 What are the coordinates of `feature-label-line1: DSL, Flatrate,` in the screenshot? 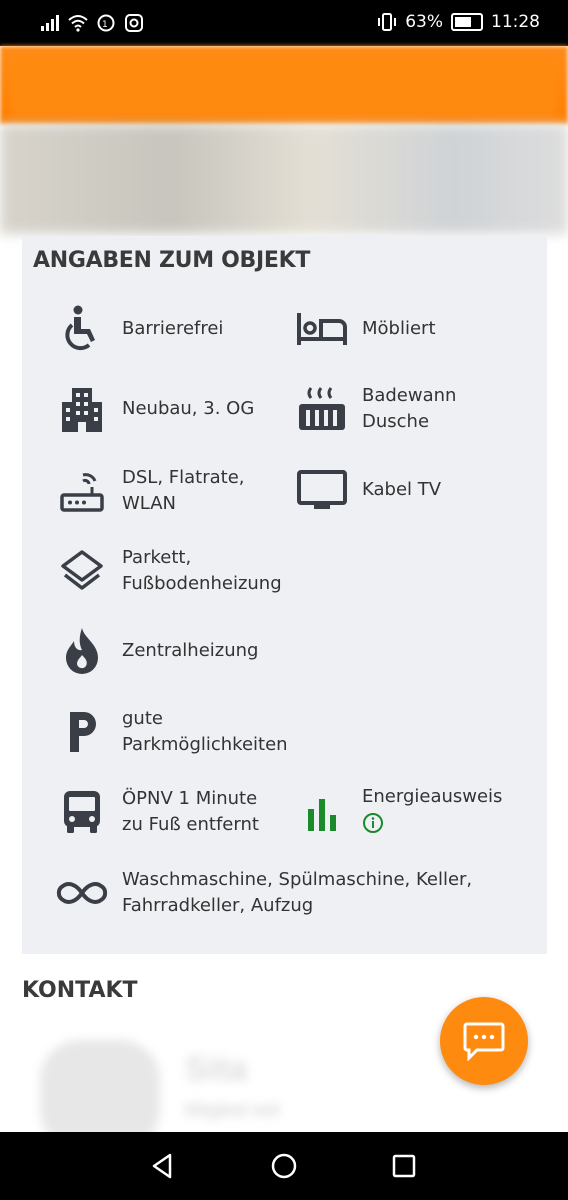 It's located at (183, 477).